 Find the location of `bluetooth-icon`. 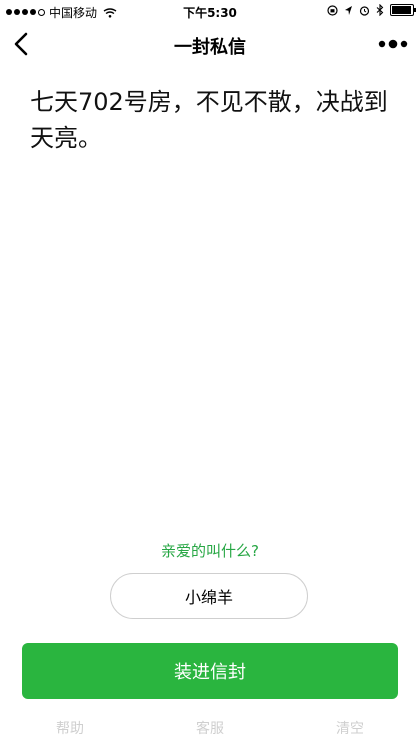

bluetooth-icon is located at coordinates (380, 10).